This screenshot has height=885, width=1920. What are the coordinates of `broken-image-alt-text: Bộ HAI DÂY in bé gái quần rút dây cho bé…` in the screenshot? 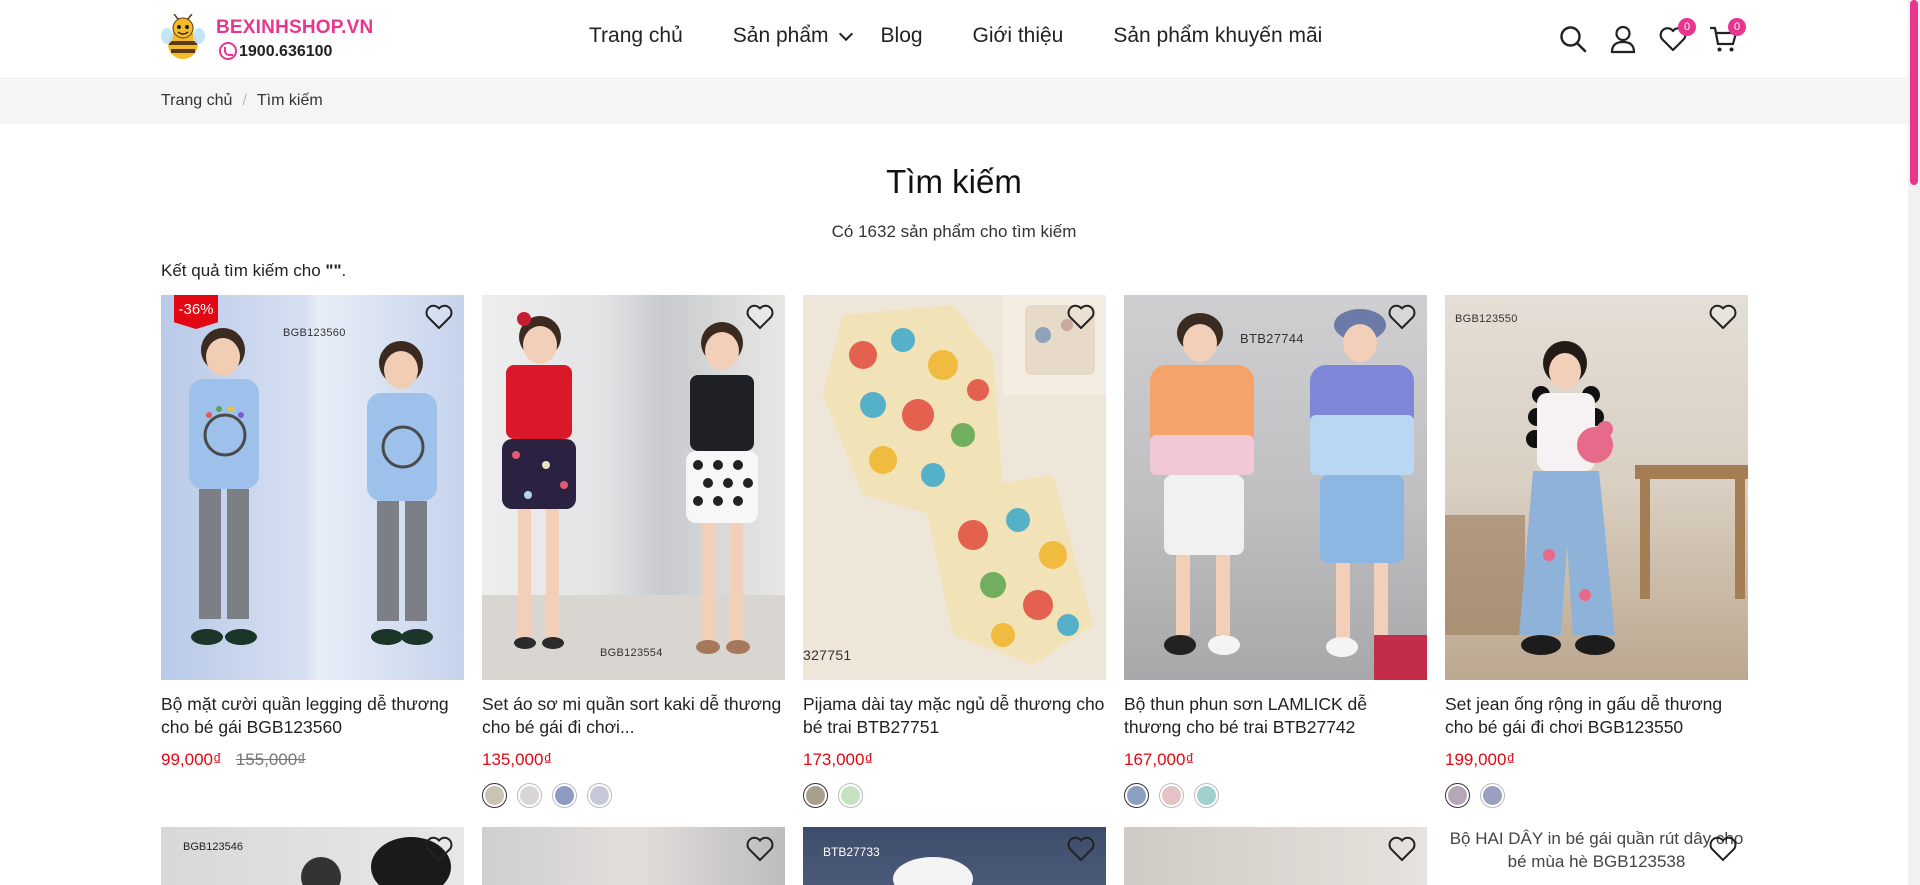 It's located at (1596, 850).